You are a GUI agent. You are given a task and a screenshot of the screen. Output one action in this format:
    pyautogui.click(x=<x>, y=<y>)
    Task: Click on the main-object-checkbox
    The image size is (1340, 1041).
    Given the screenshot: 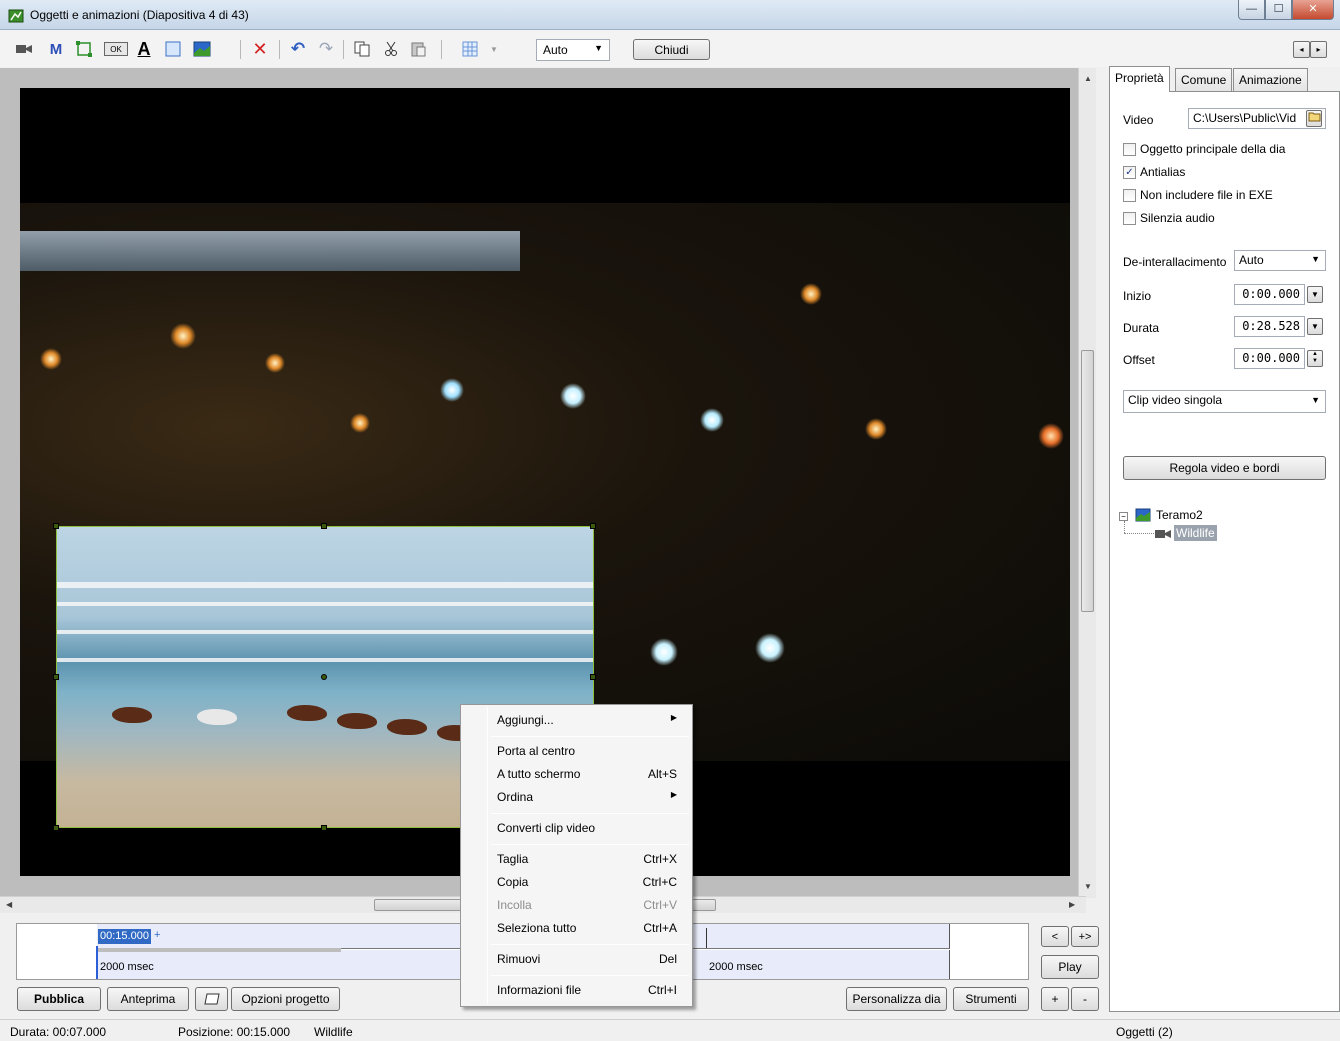 What is the action you would take?
    pyautogui.click(x=1129, y=149)
    